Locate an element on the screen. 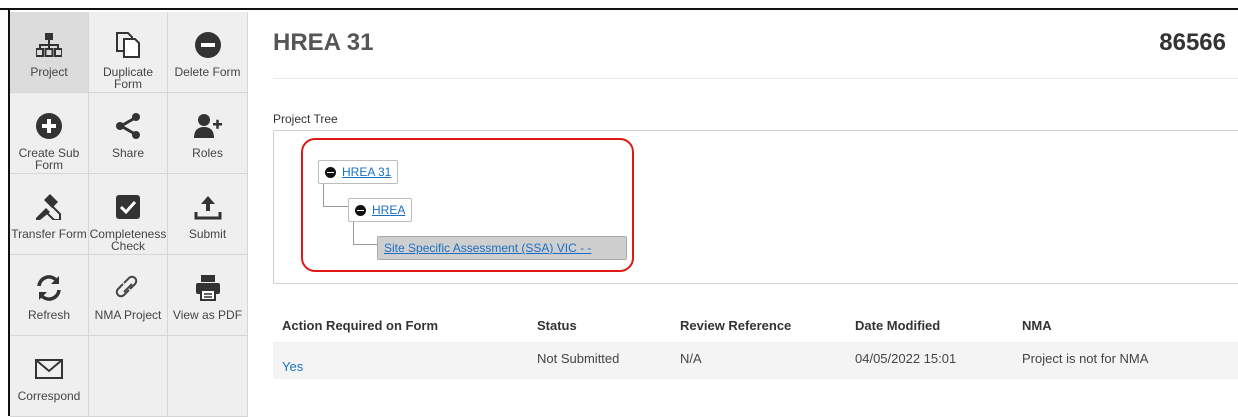 The width and height of the screenshot is (1238, 417). project-number: 86566 is located at coordinates (1192, 42).